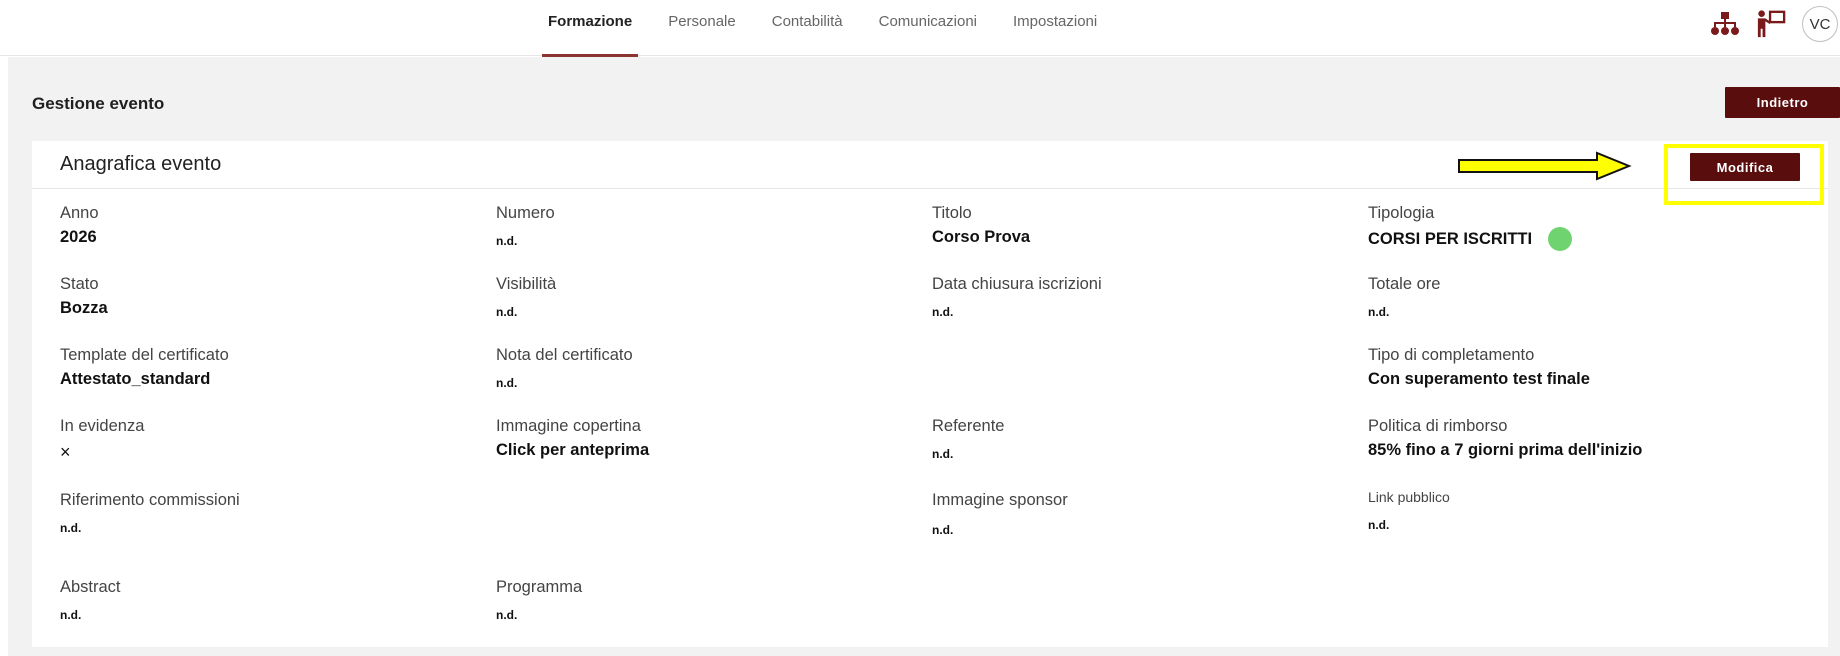 This screenshot has height=656, width=1840. I want to click on field-label: Abstract, so click(90, 587).